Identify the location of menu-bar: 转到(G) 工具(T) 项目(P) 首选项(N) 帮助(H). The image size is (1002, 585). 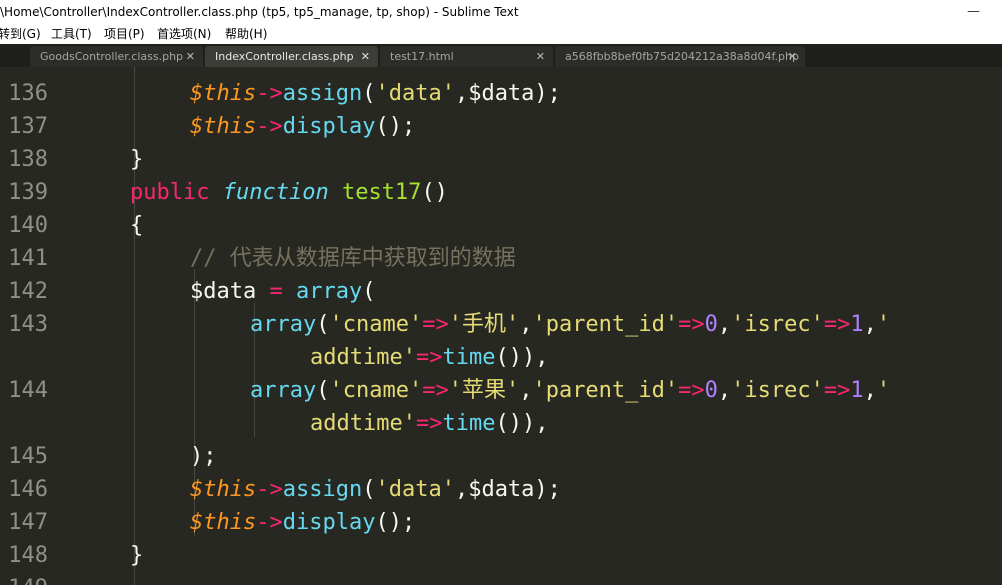
(501, 34).